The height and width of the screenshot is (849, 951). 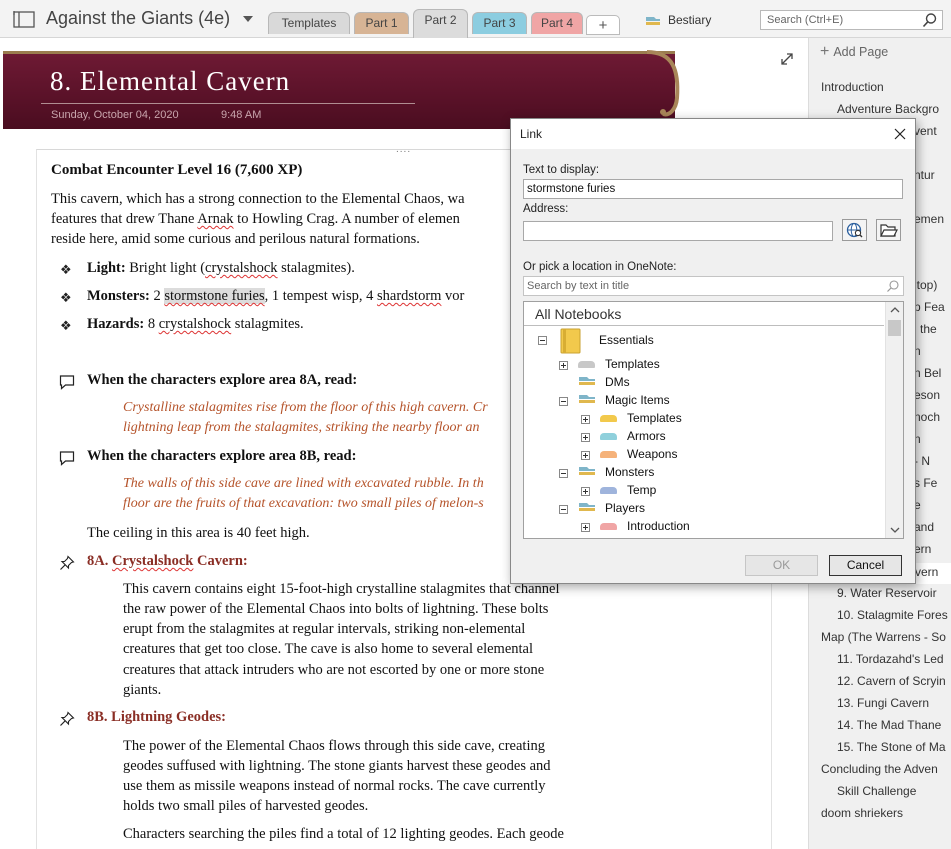 I want to click on page-item: and, so click(x=932, y=527).